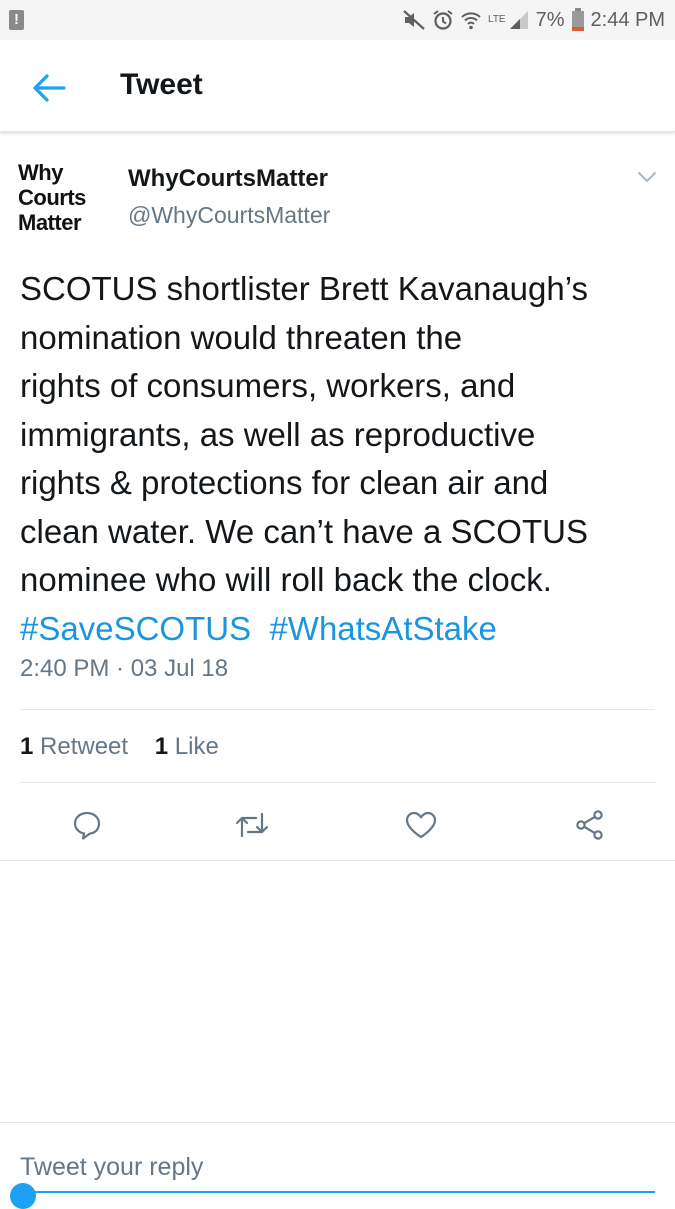 This screenshot has height=1209, width=675. I want to click on wifi-icon, so click(471, 20).